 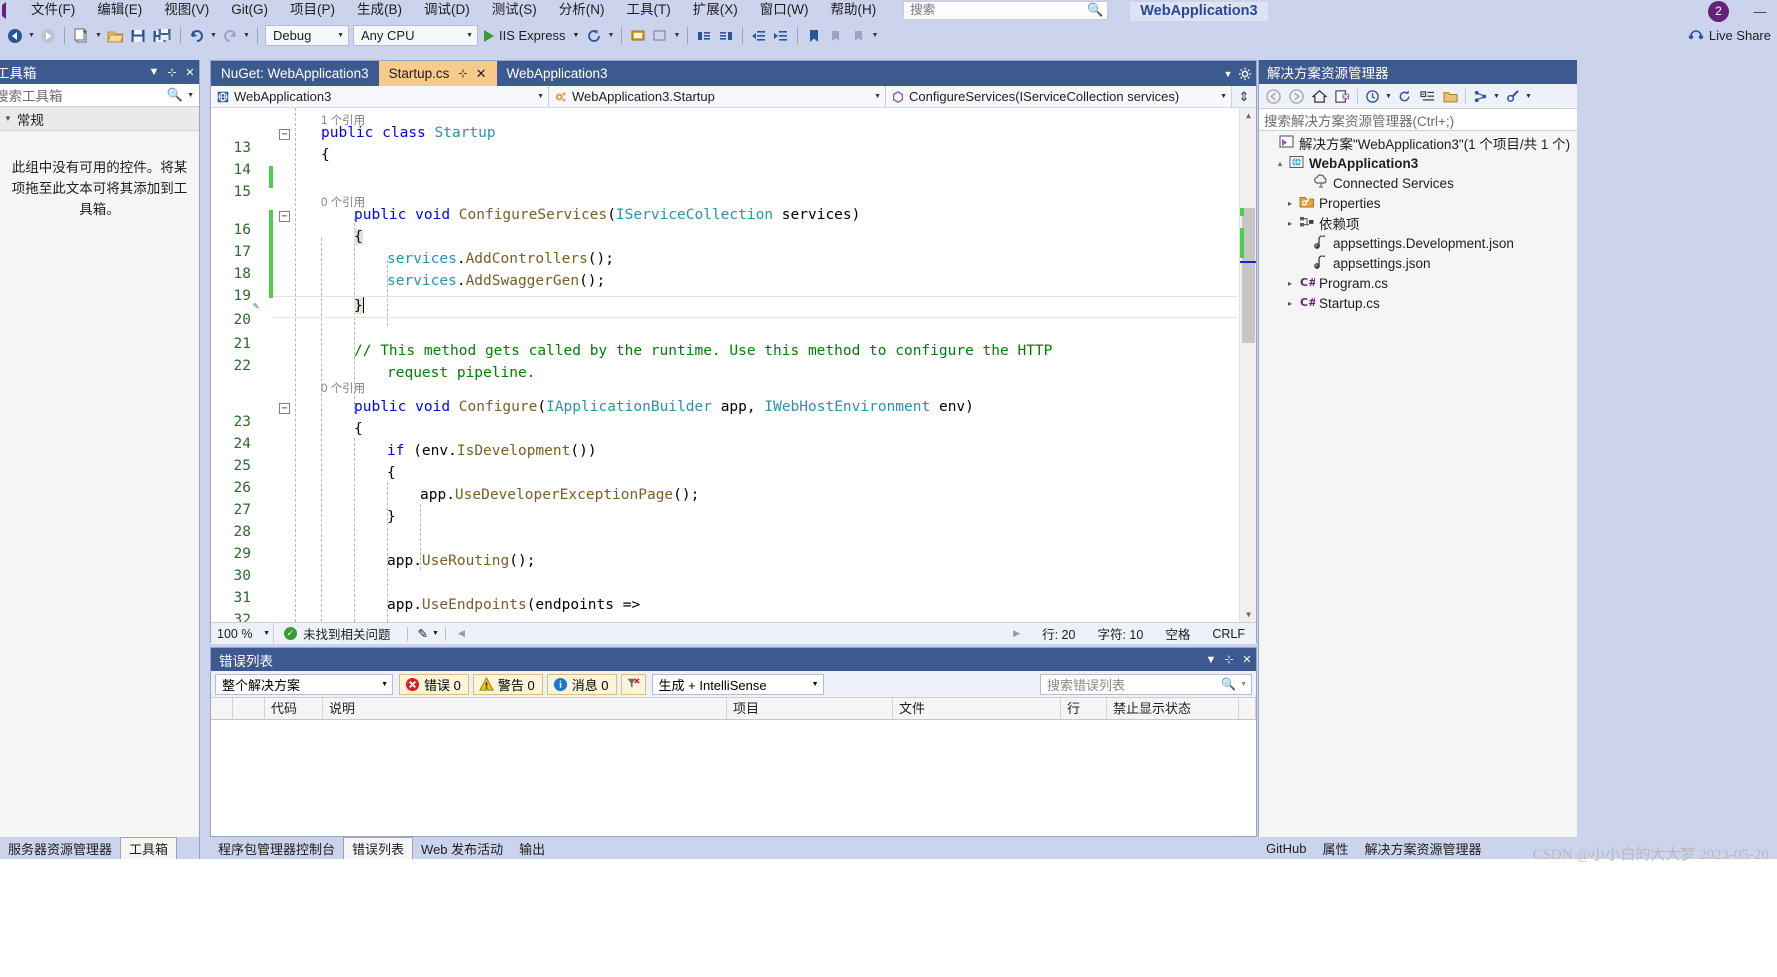 What do you see at coordinates (633, 684) in the screenshot?
I see `clear-filter-button` at bounding box center [633, 684].